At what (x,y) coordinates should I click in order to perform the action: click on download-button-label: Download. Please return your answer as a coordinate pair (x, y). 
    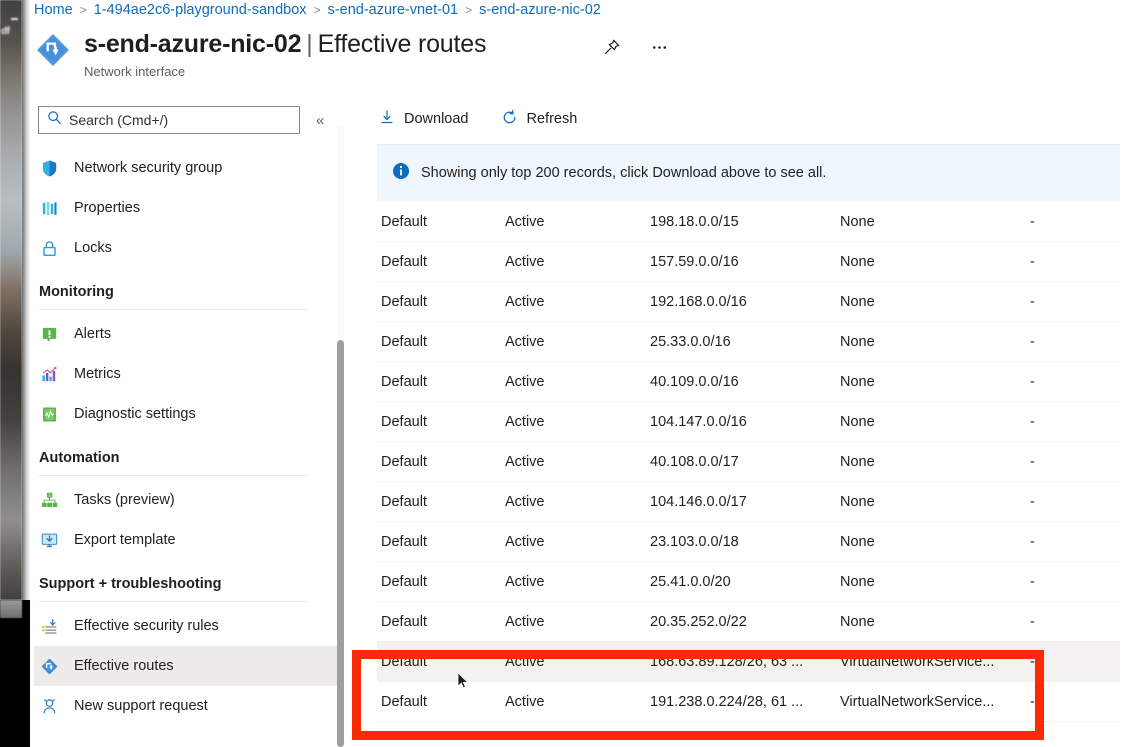
    Looking at the image, I should click on (436, 119).